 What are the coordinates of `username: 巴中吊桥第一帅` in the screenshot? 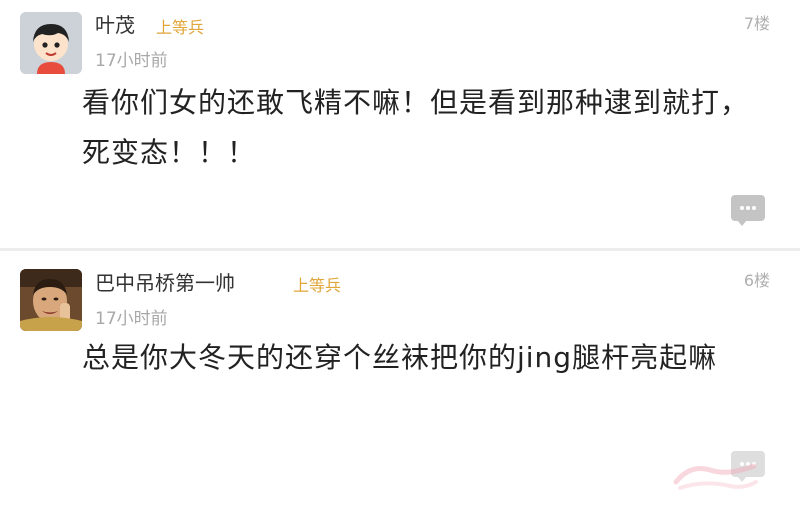 It's located at (165, 281).